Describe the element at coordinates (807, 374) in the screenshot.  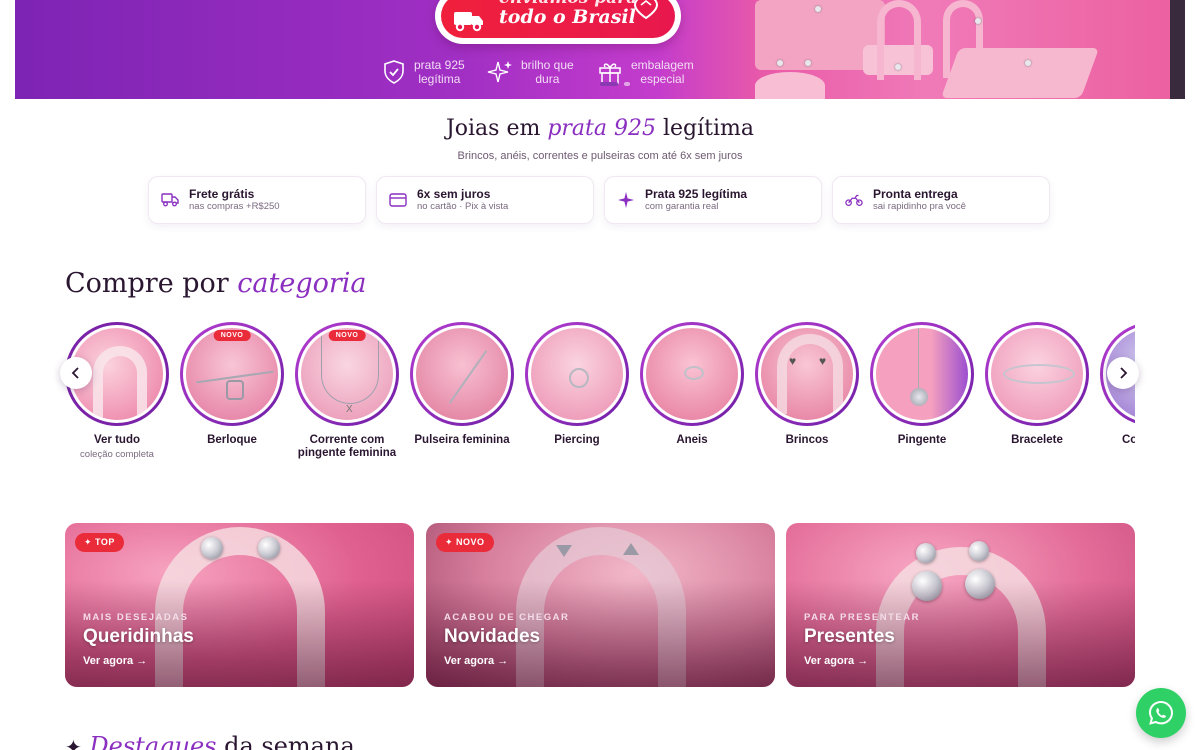
I see `category-image: ♥ ♥` at that location.